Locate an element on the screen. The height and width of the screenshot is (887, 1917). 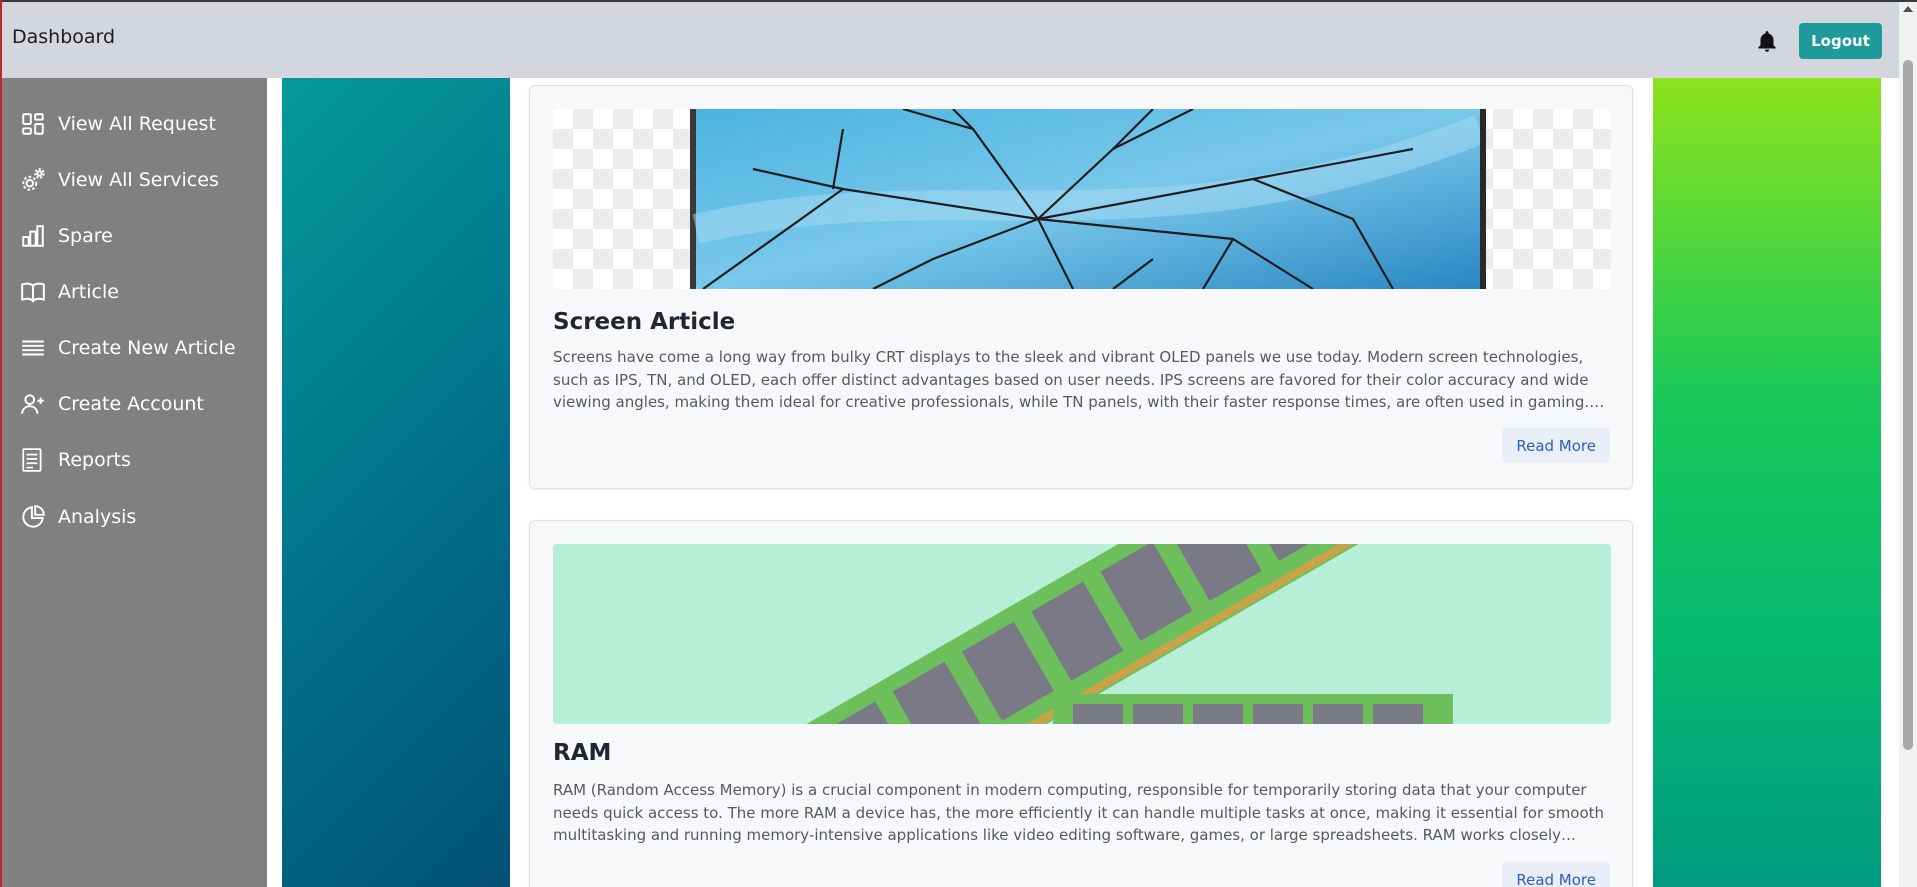
sidebar-item-create-new-article: Create New Article is located at coordinates (134, 348).